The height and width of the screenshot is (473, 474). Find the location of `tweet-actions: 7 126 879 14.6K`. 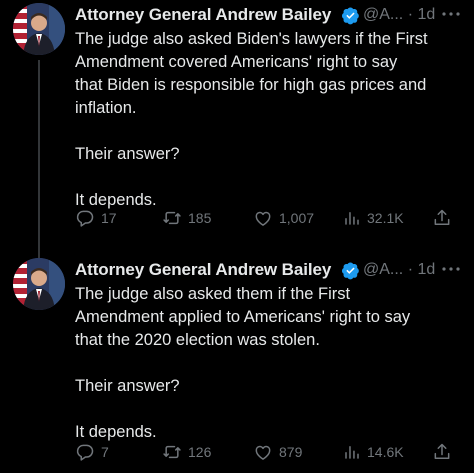

tweet-actions: 7 126 879 14.6K is located at coordinates (274, 452).